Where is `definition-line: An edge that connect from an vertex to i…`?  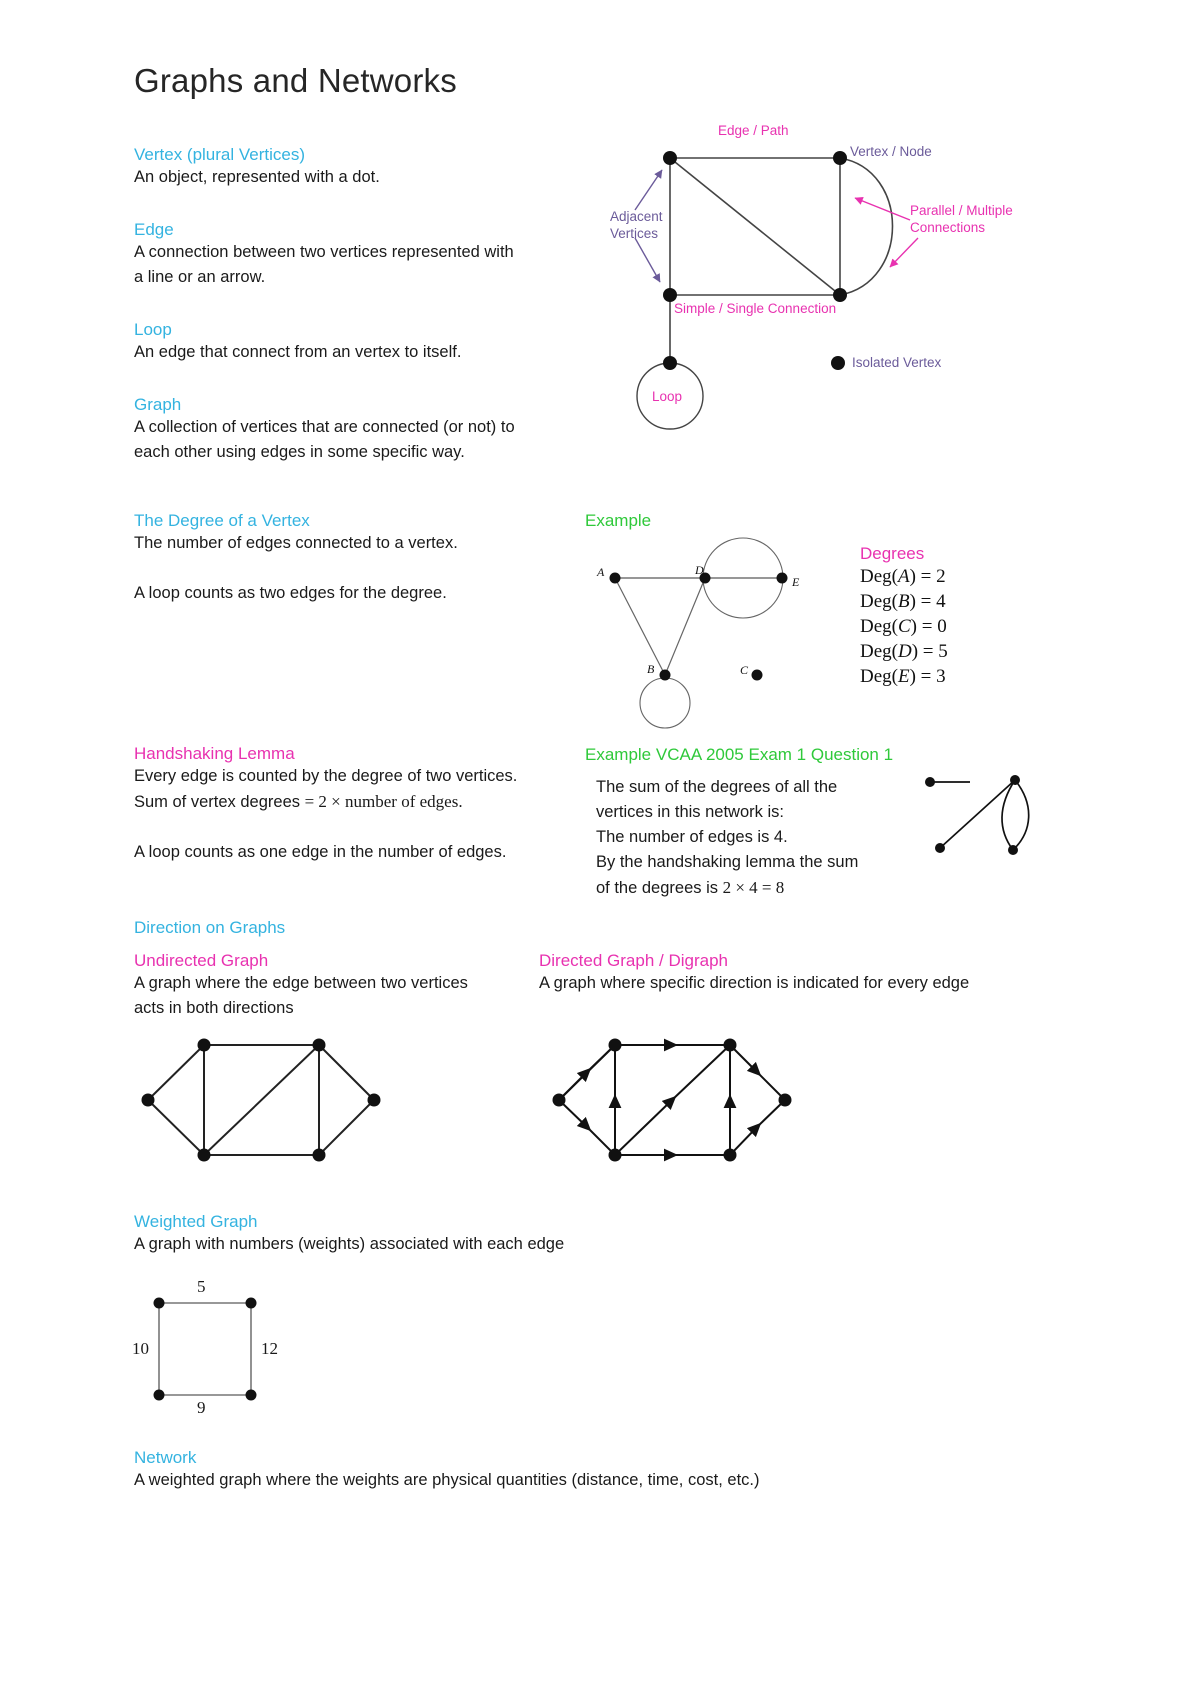 definition-line: An edge that connect from an vertex to i… is located at coordinates (298, 352).